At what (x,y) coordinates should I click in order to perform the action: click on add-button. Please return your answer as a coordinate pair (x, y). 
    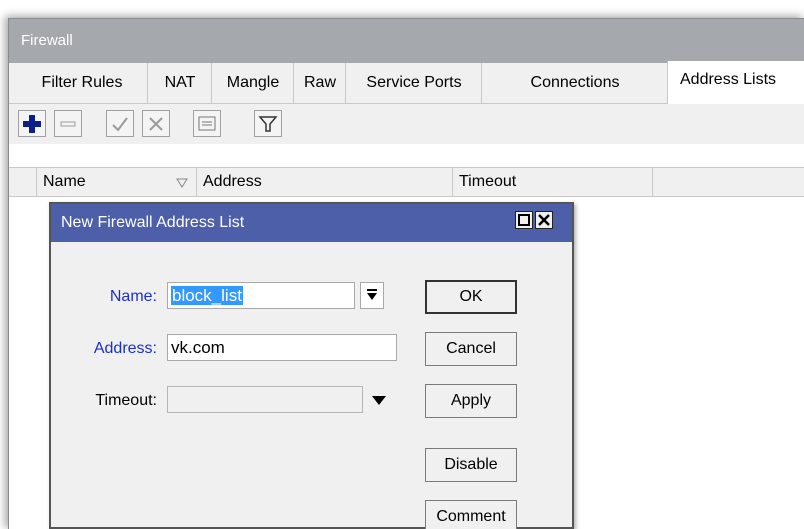
    Looking at the image, I should click on (32, 123).